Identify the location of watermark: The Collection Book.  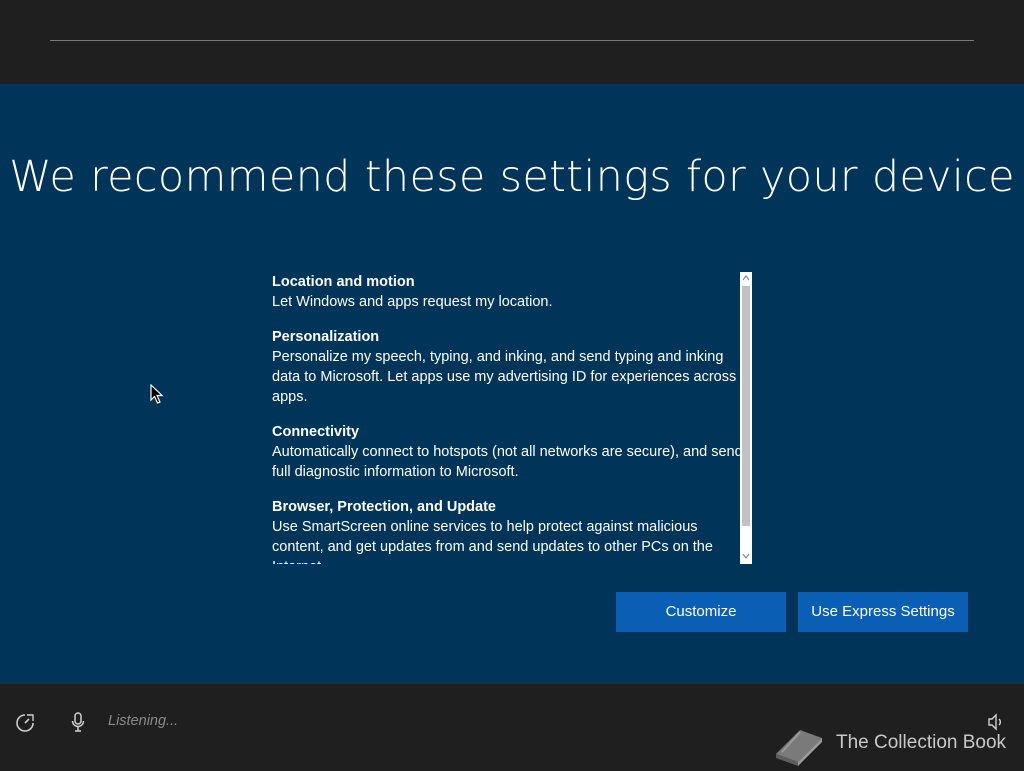
(892, 742).